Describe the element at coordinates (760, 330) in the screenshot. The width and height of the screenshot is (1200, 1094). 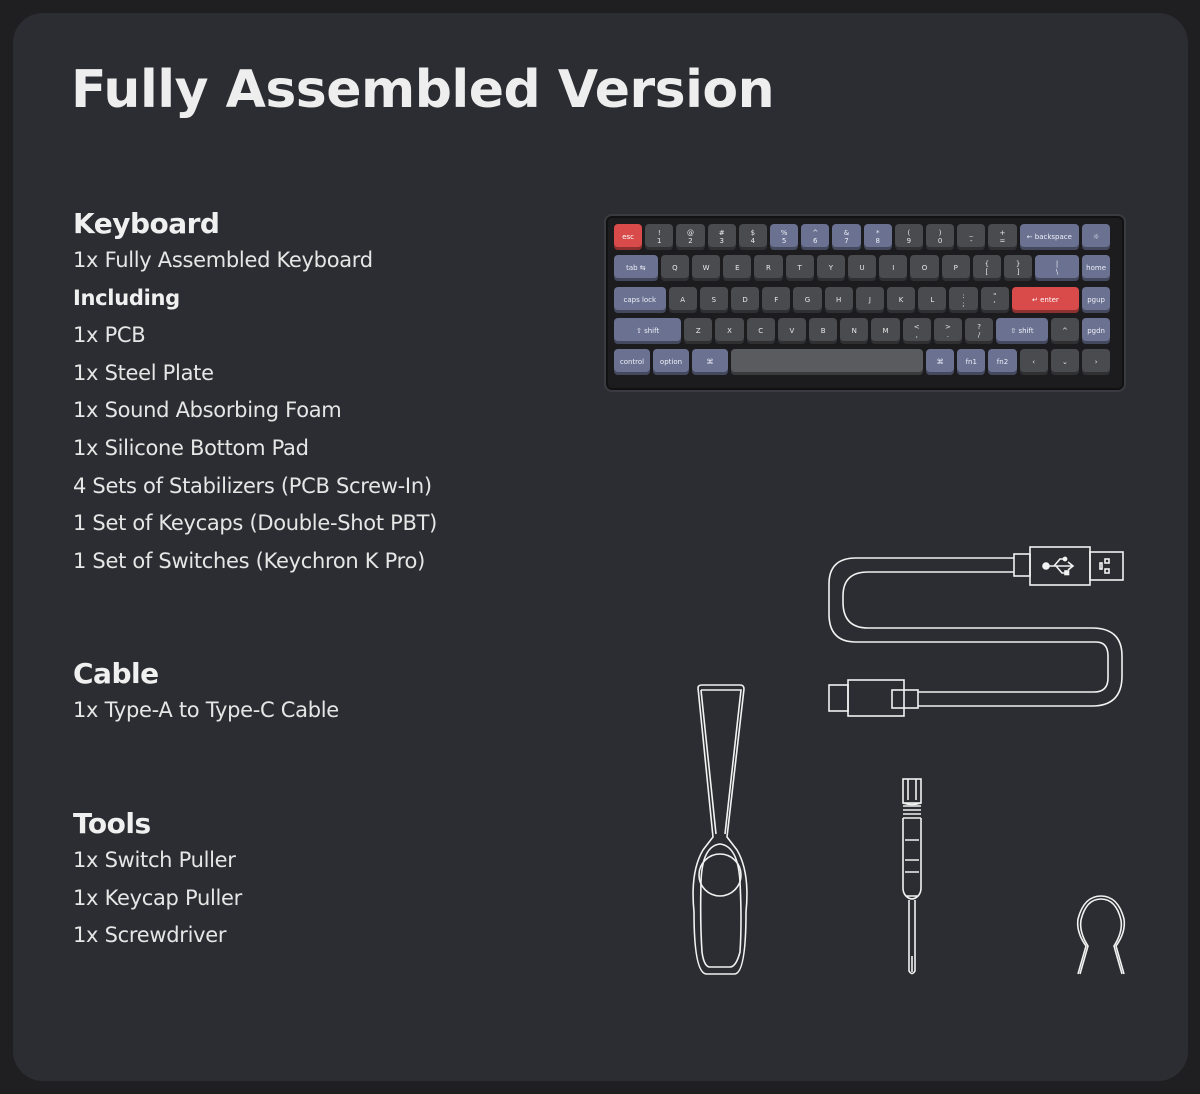
I see `keycap: C` at that location.